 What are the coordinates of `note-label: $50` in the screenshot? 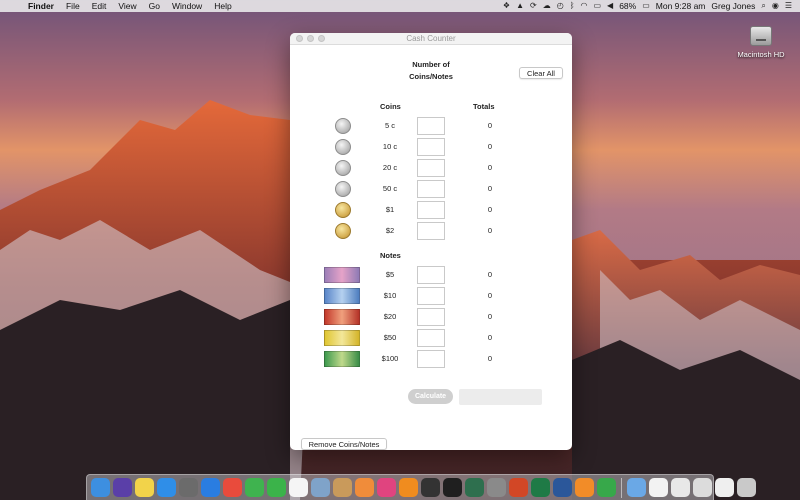 It's located at (390, 337).